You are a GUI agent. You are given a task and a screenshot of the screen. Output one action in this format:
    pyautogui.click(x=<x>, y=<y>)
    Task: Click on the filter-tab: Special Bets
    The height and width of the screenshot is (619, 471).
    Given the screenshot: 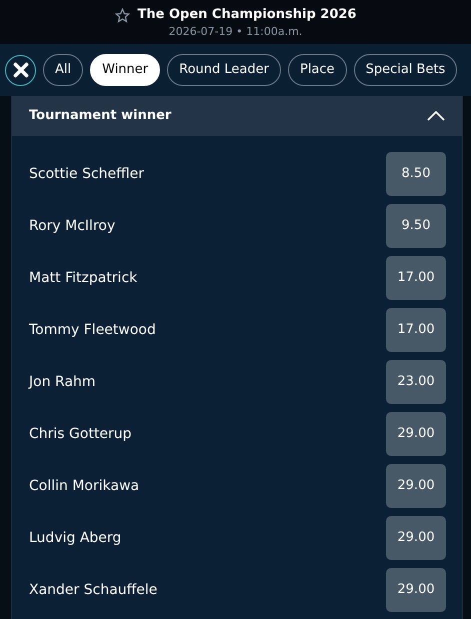 What is the action you would take?
    pyautogui.click(x=406, y=70)
    